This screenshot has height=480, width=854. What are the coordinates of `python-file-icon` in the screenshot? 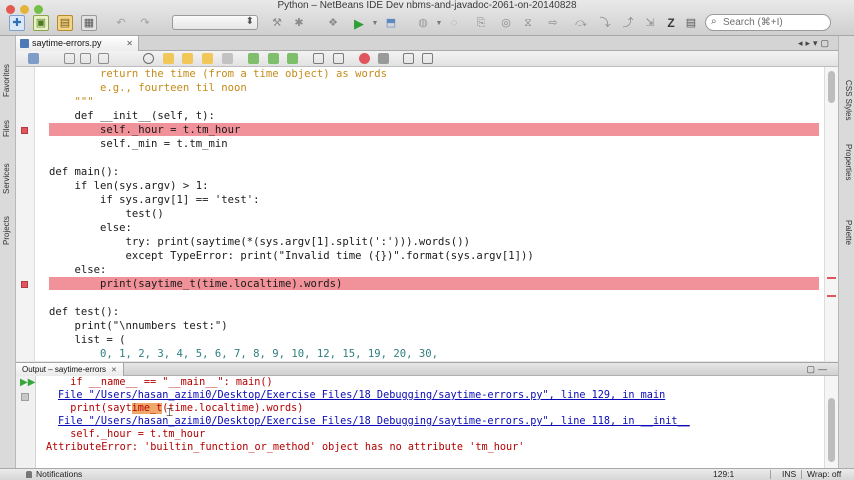 It's located at (24, 43).